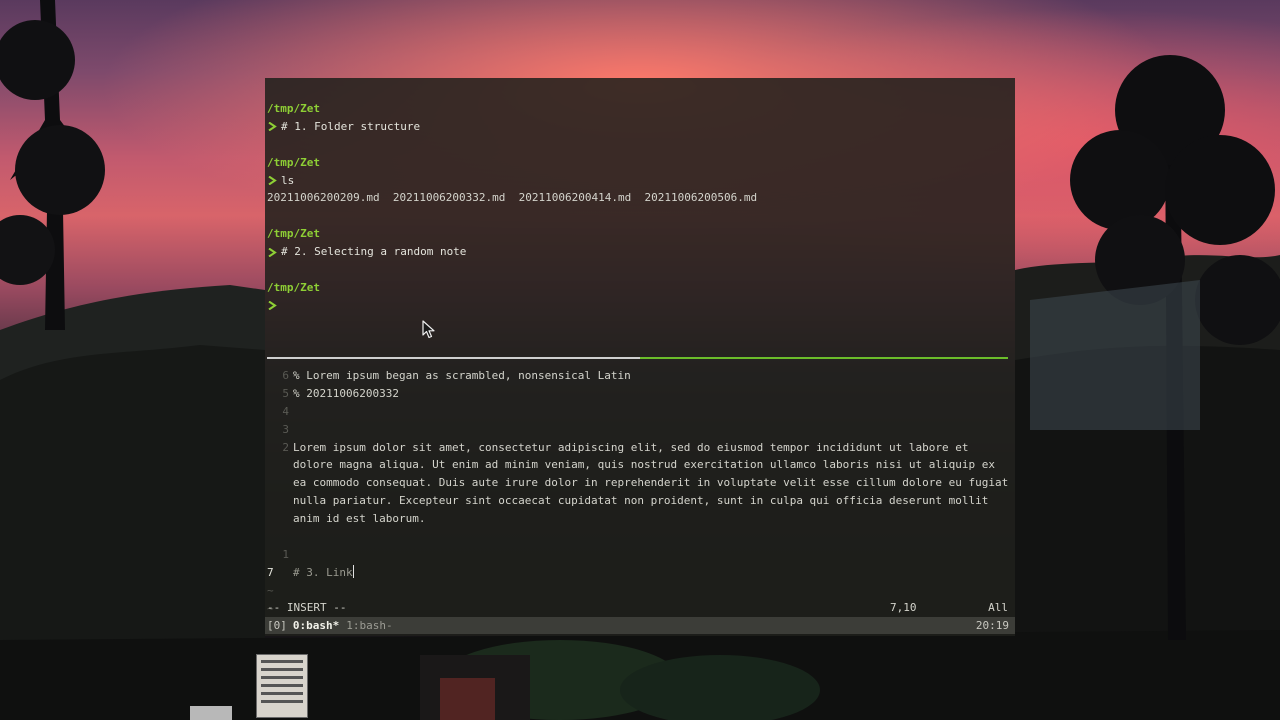 The height and width of the screenshot is (720, 1280). Describe the element at coordinates (640, 591) in the screenshot. I see `empty-buffer-line: ~` at that location.